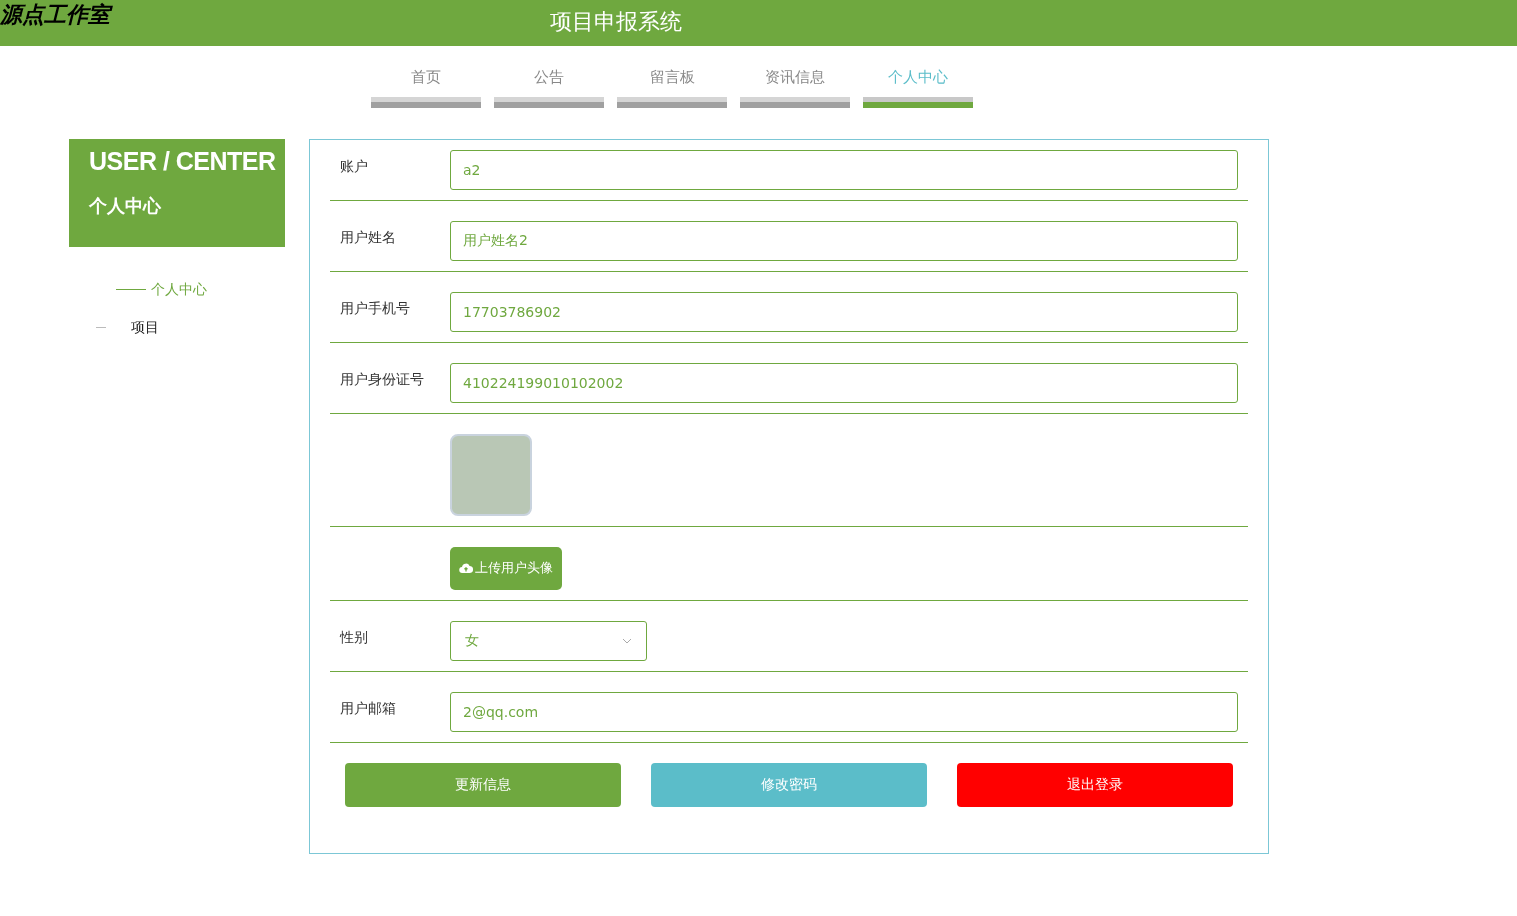  What do you see at coordinates (190, 289) in the screenshot?
I see `sidebar-item: 个人中心` at bounding box center [190, 289].